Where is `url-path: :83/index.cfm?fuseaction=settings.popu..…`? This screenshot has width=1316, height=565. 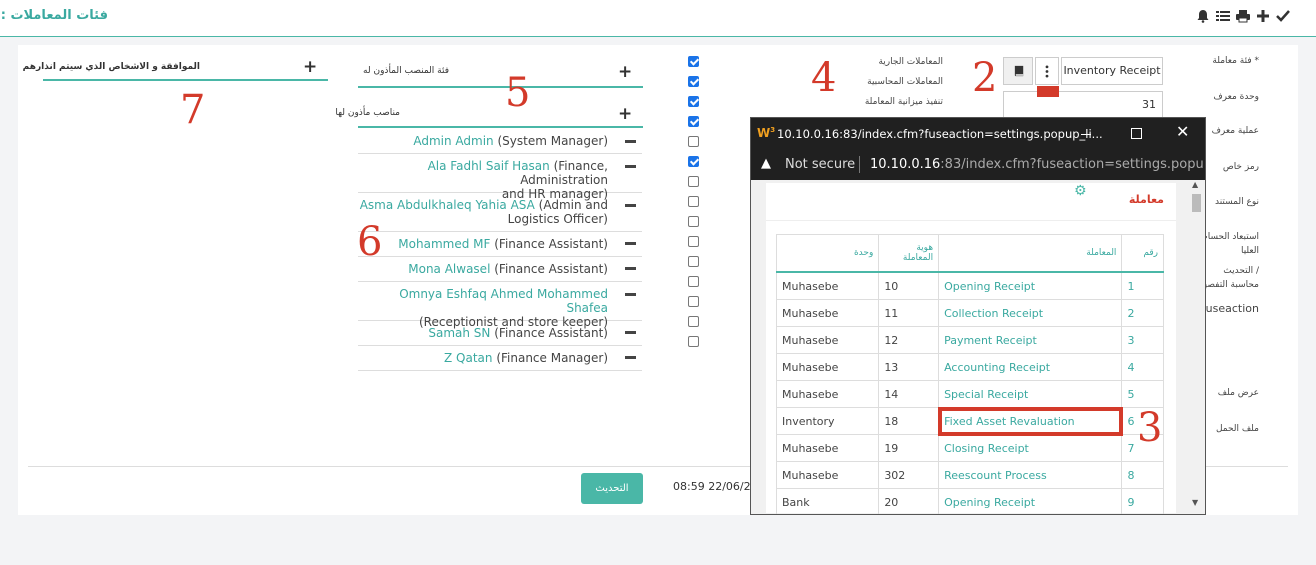 url-path: :83/index.cfm?fuseaction=settings.popu..… is located at coordinates (1073, 164).